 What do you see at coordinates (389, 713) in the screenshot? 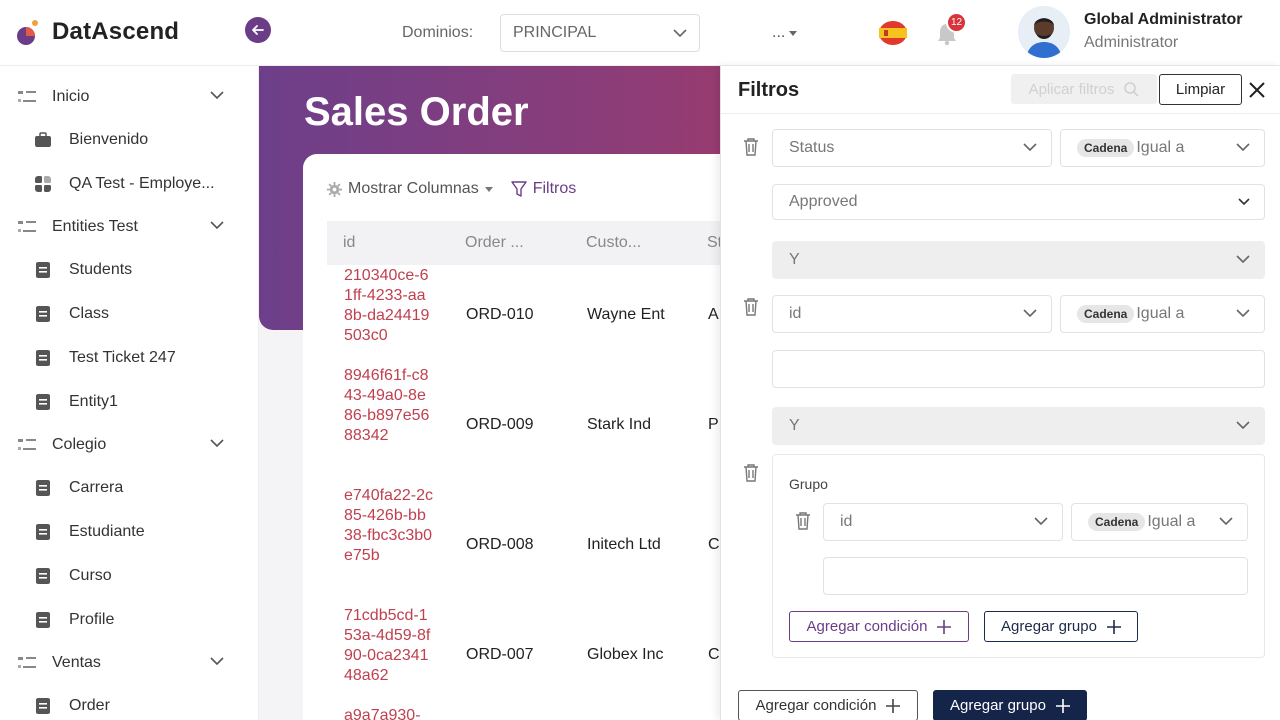
I see `id-cell: a9a7a930-` at bounding box center [389, 713].